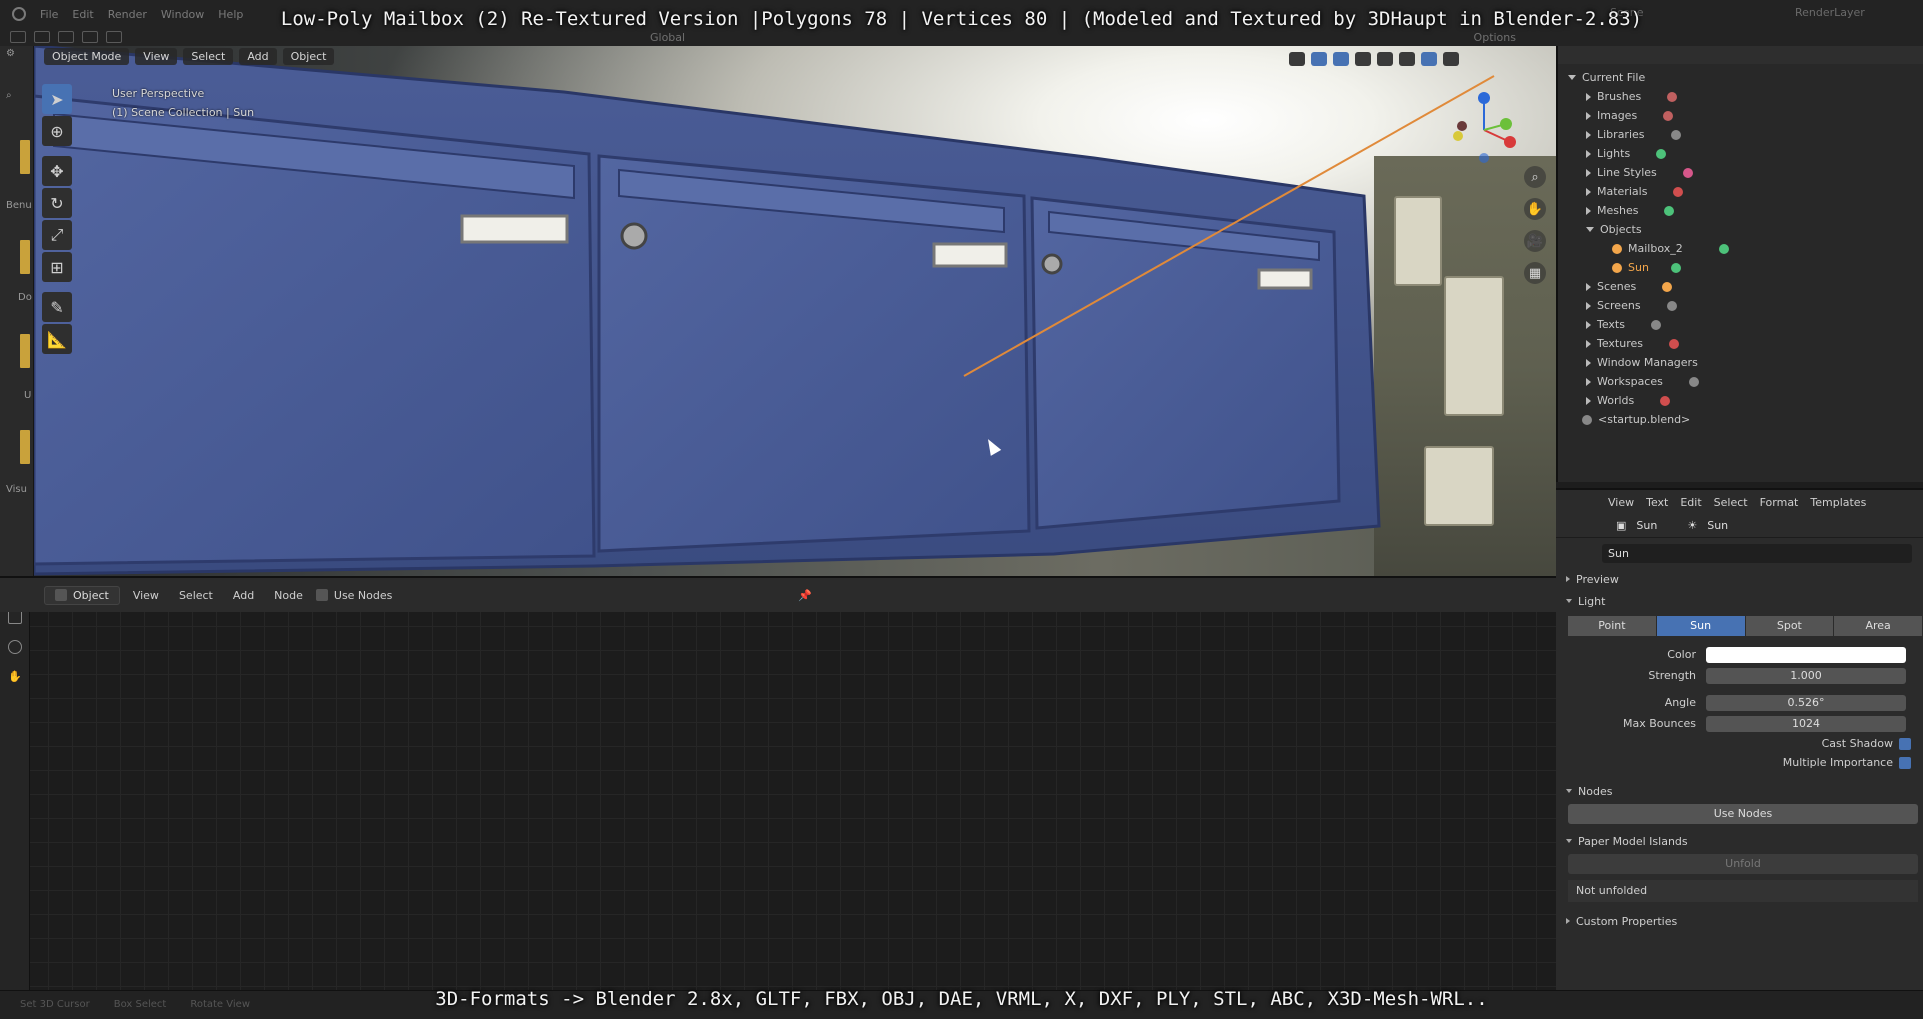 The image size is (1923, 1019). I want to click on node-menu-add: Add, so click(243, 595).